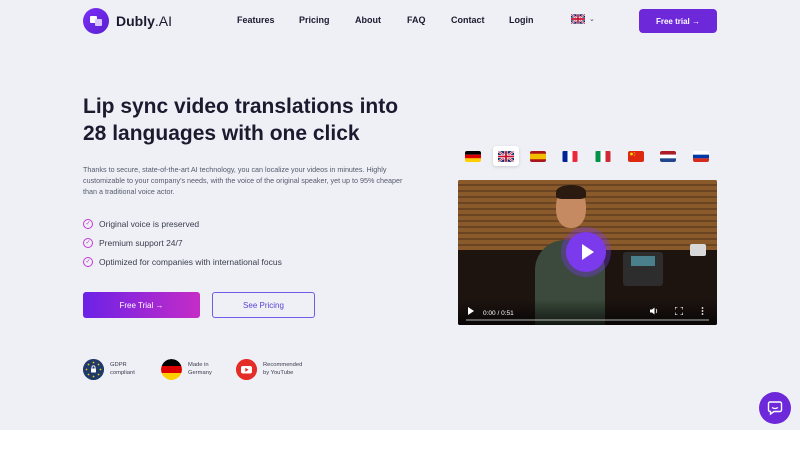 Image resolution: width=800 pixels, height=458 pixels. I want to click on next-section, so click(400, 444).